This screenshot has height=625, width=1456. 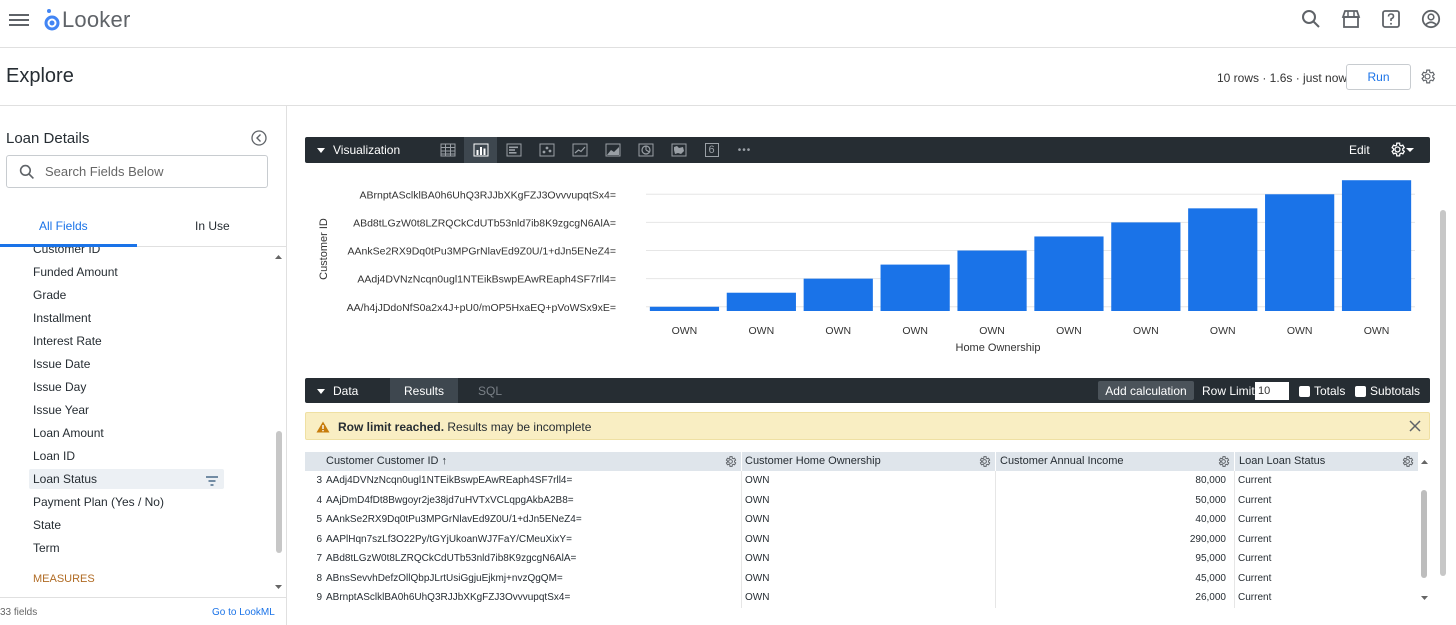 What do you see at coordinates (19, 20) in the screenshot?
I see `menu-icon` at bounding box center [19, 20].